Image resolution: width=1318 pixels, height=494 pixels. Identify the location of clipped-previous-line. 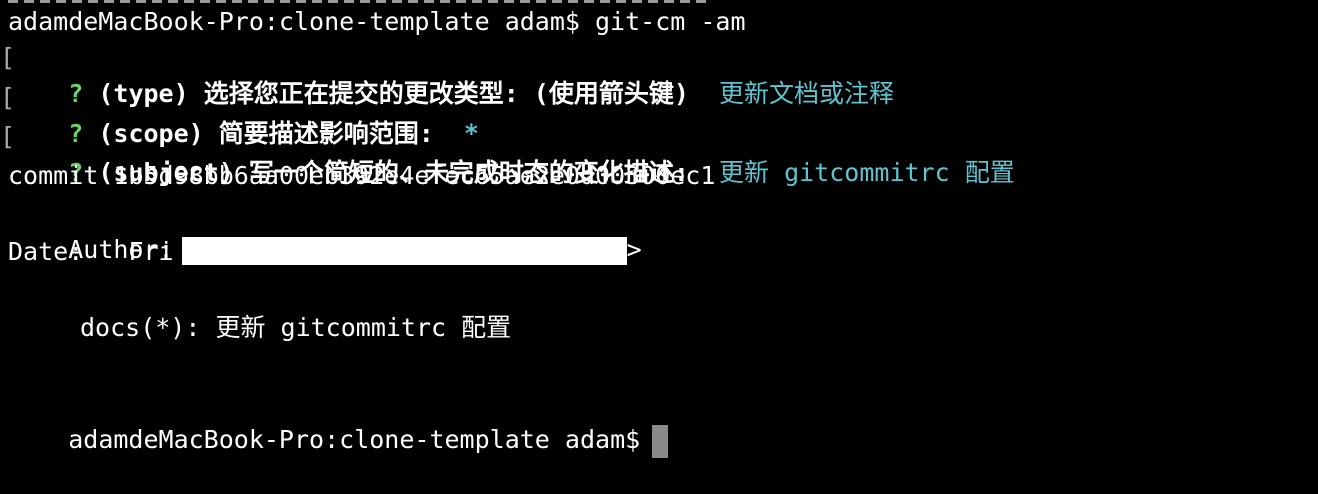
(358, 1).